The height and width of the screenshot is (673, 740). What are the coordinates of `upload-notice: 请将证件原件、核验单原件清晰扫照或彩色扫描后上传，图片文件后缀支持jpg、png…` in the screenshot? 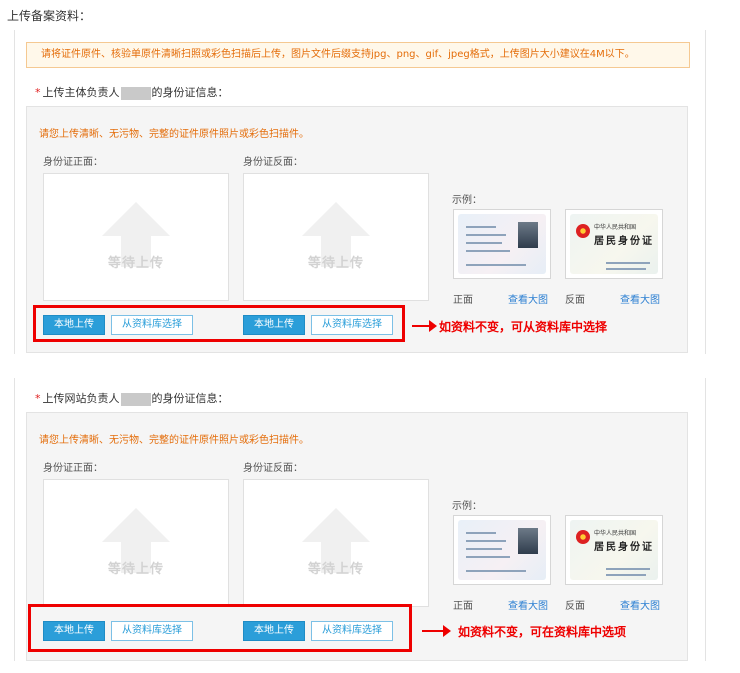 It's located at (358, 55).